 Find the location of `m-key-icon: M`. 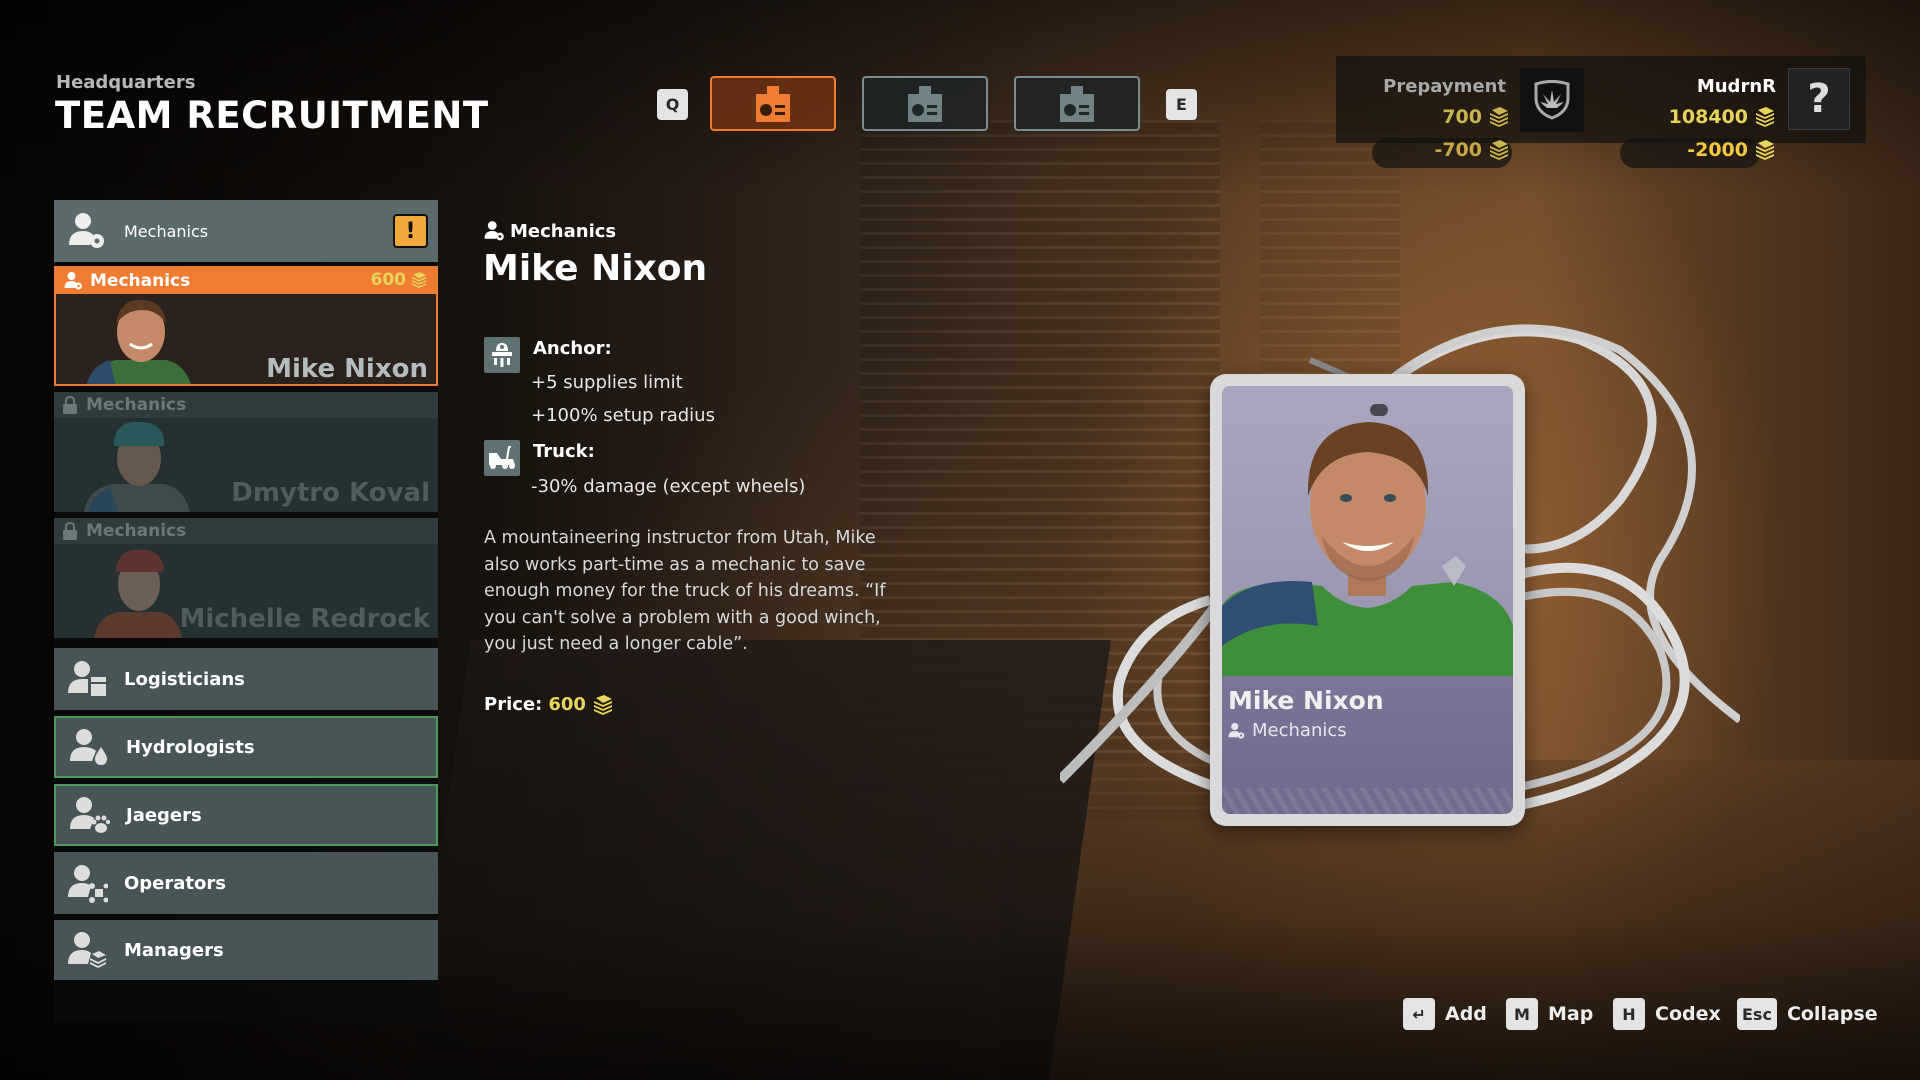

m-key-icon: M is located at coordinates (1522, 1014).